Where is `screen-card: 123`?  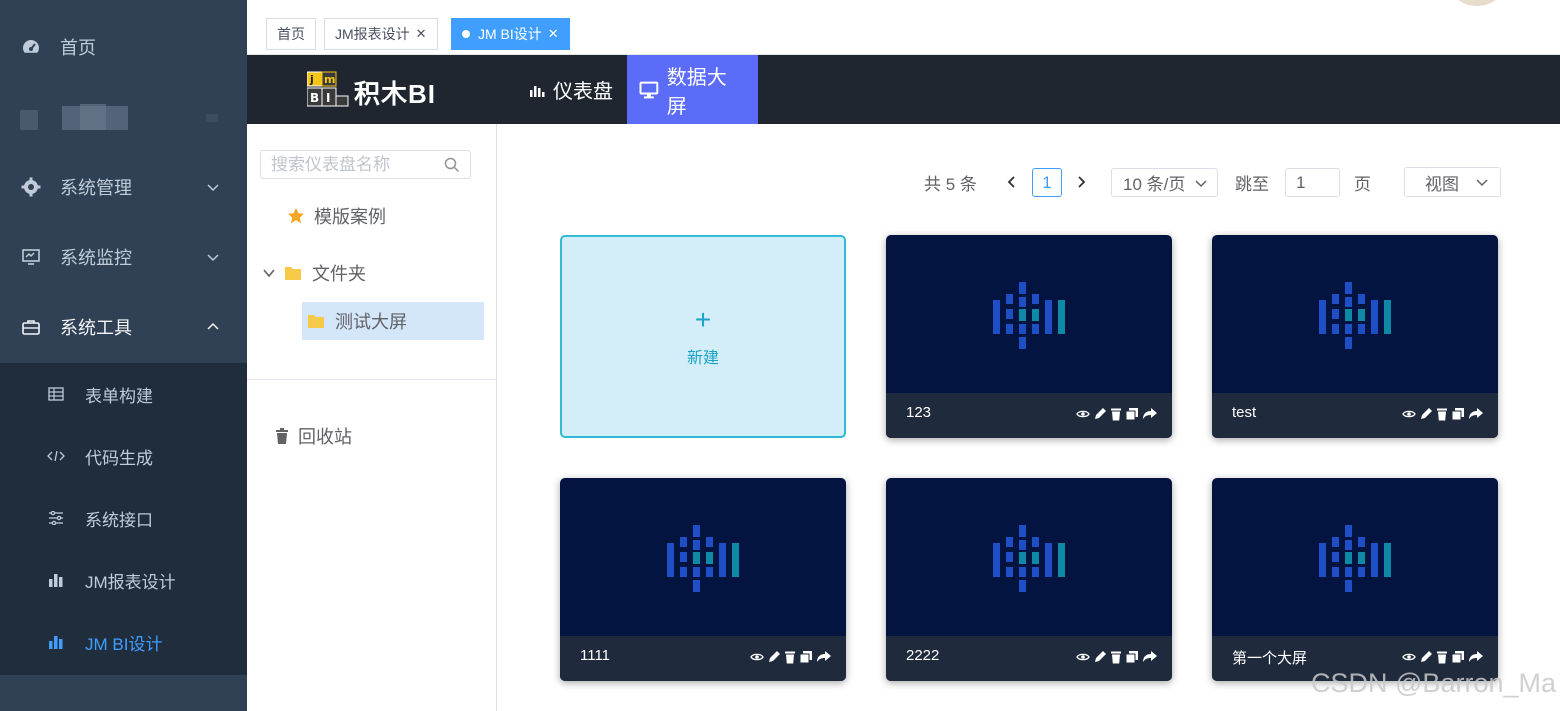 screen-card: 123 is located at coordinates (1029, 336).